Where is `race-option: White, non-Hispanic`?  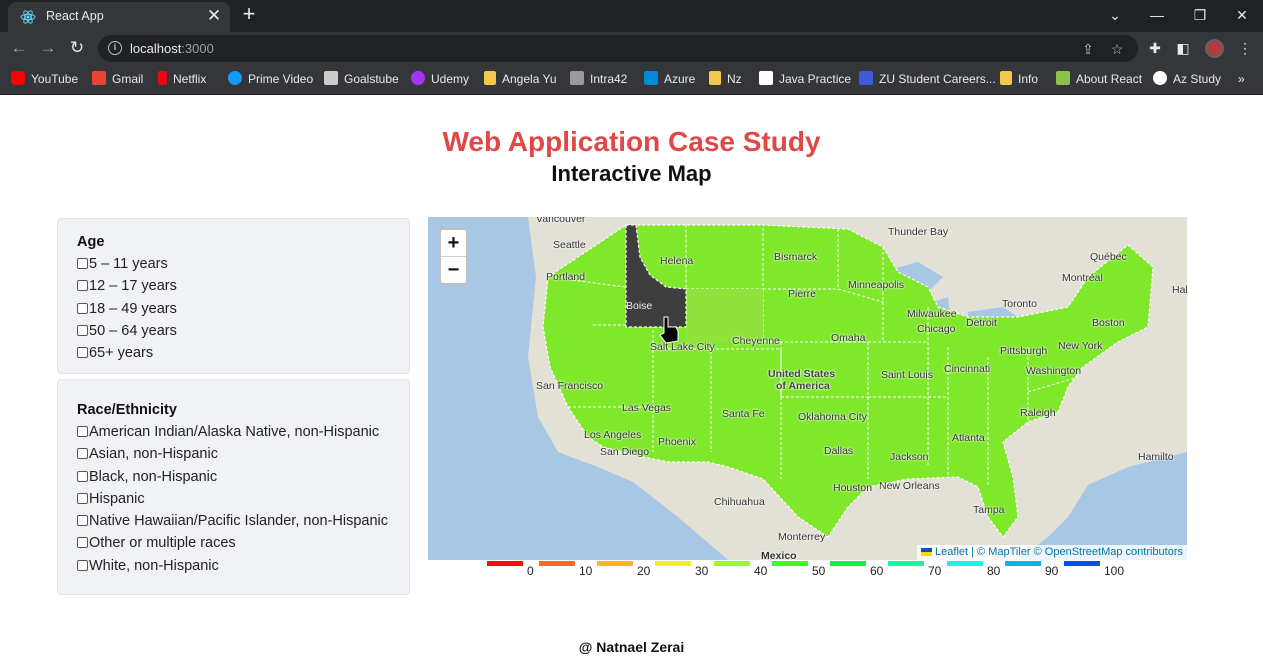
race-option: White, non-Hispanic is located at coordinates (243, 566).